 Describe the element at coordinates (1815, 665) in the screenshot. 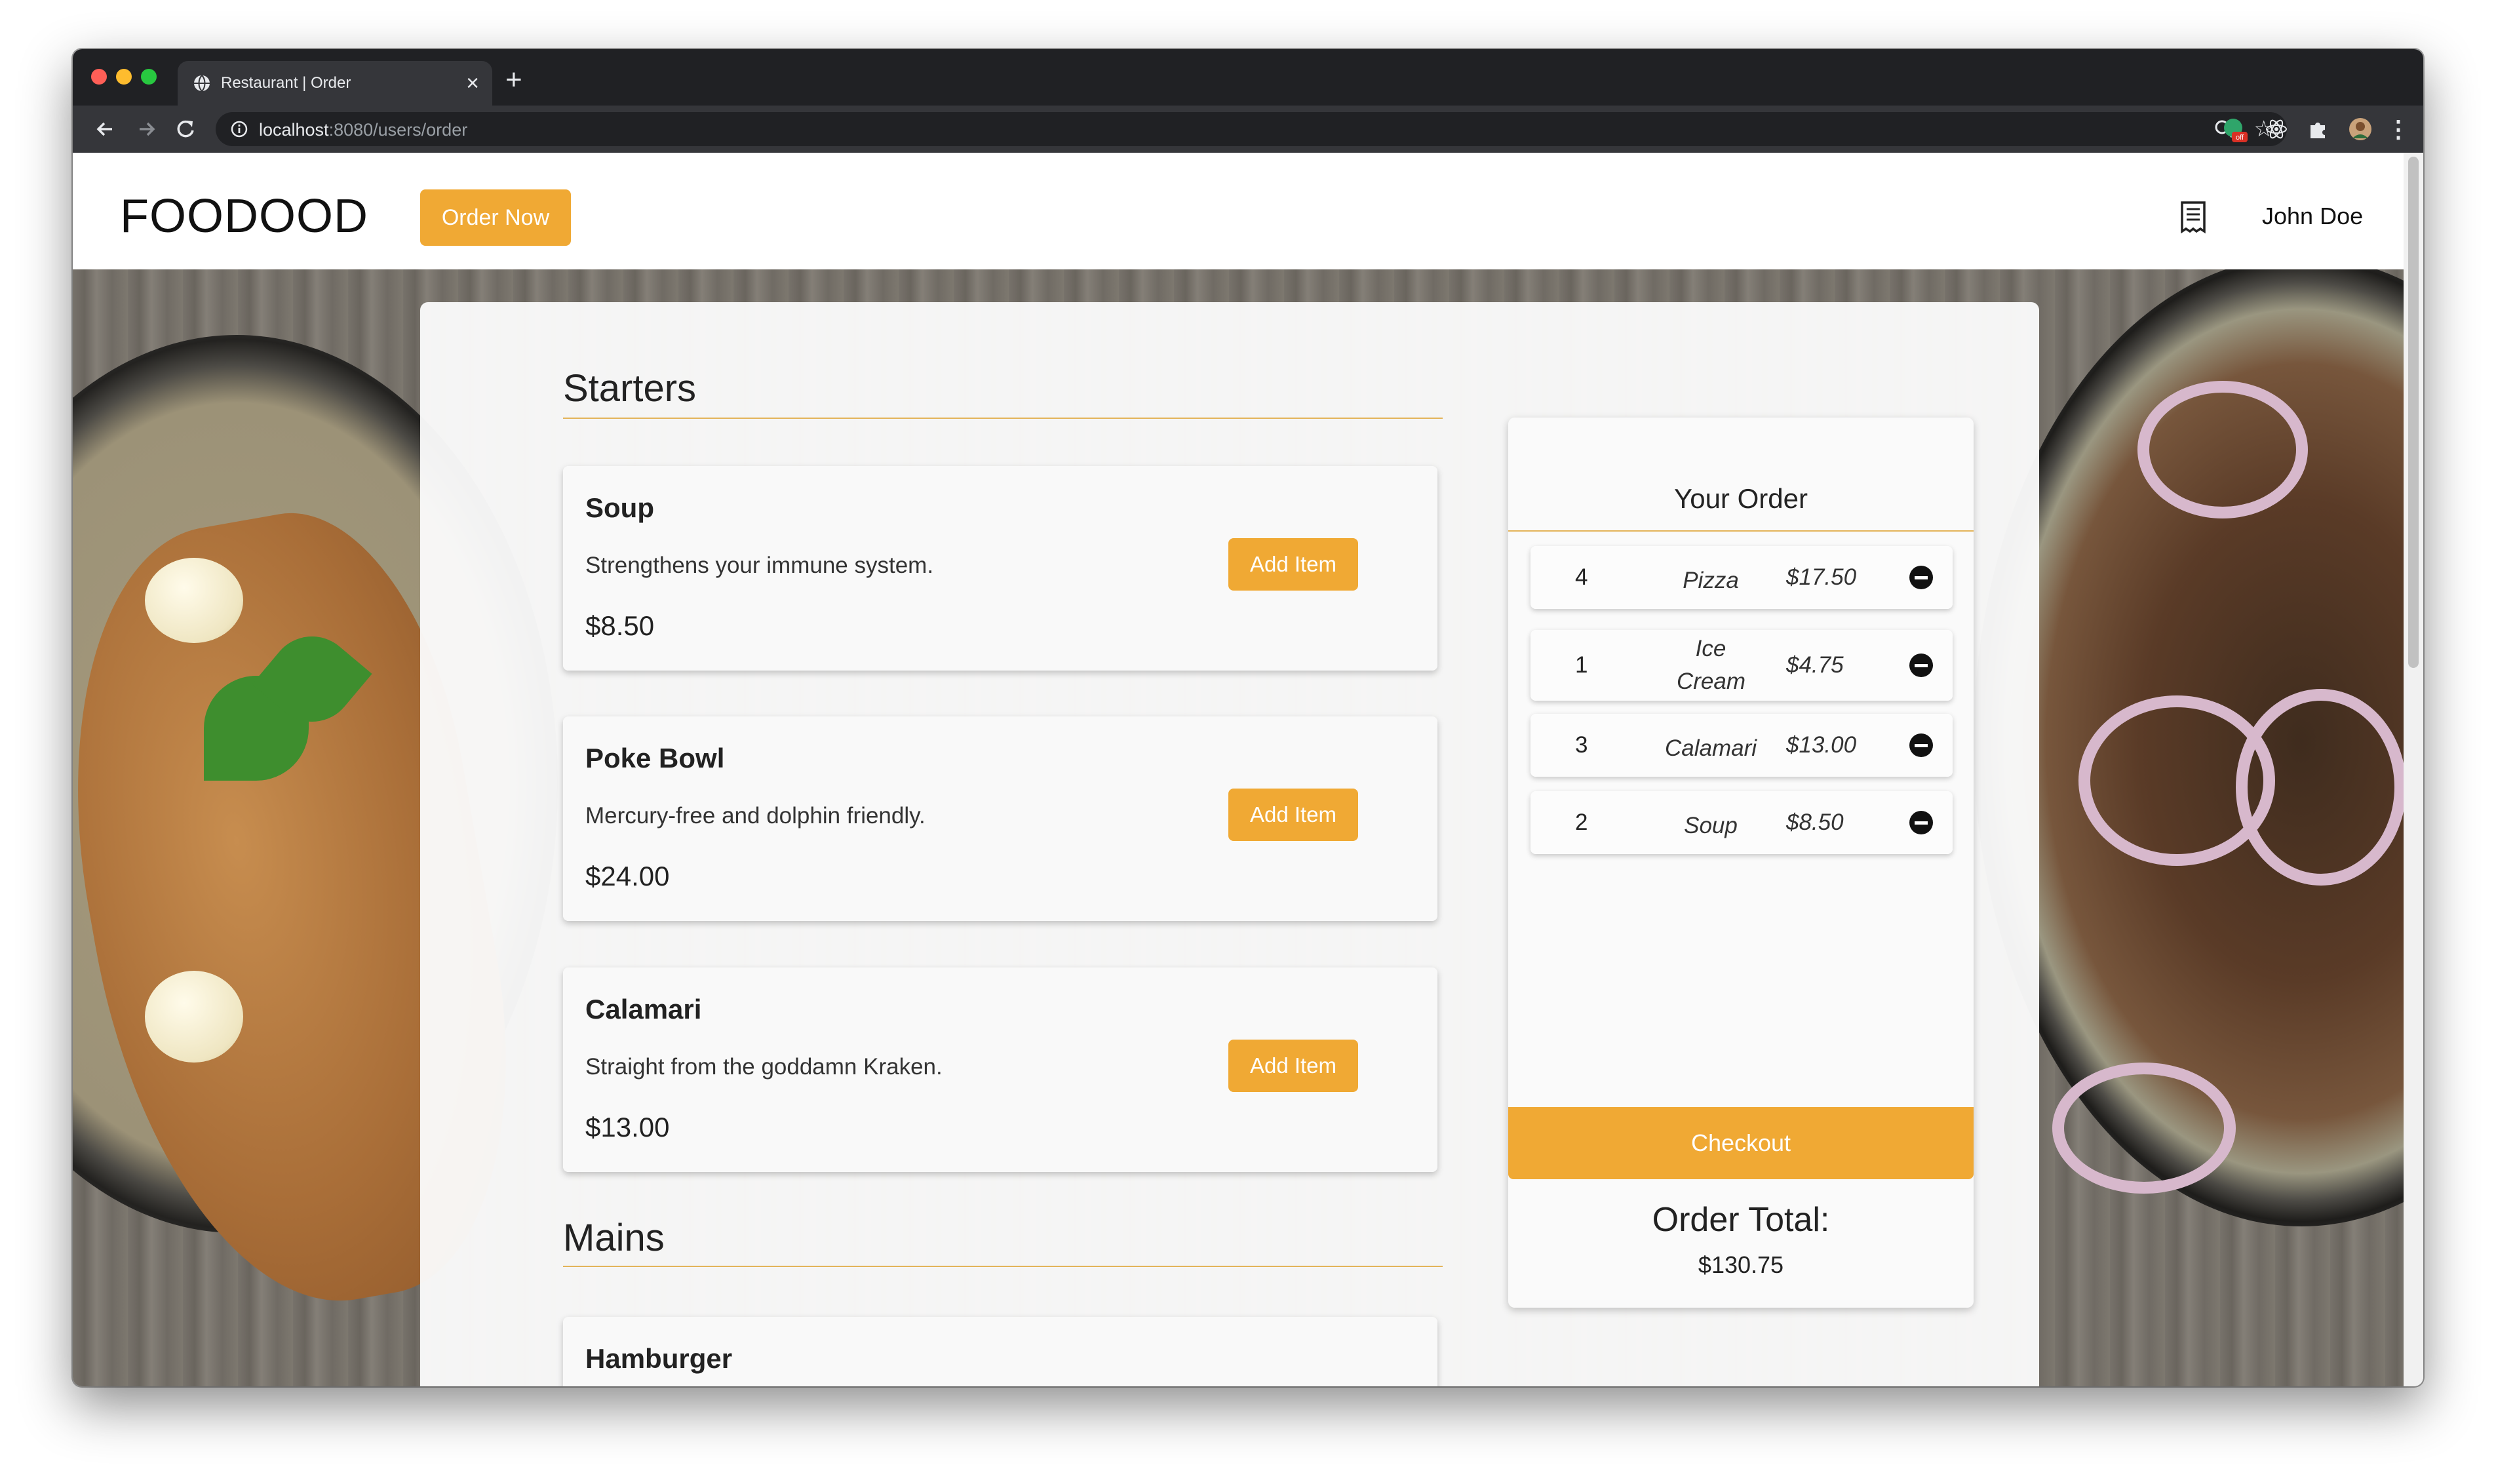

I see `order-item-price: $4.75` at that location.